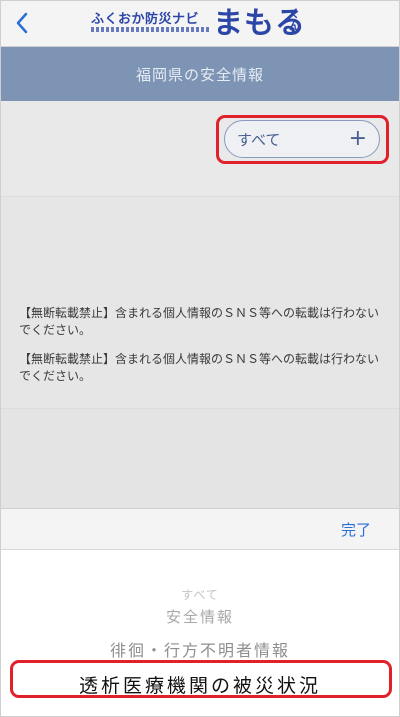 This screenshot has height=717, width=400. I want to click on logo-stripe, so click(151, 29).